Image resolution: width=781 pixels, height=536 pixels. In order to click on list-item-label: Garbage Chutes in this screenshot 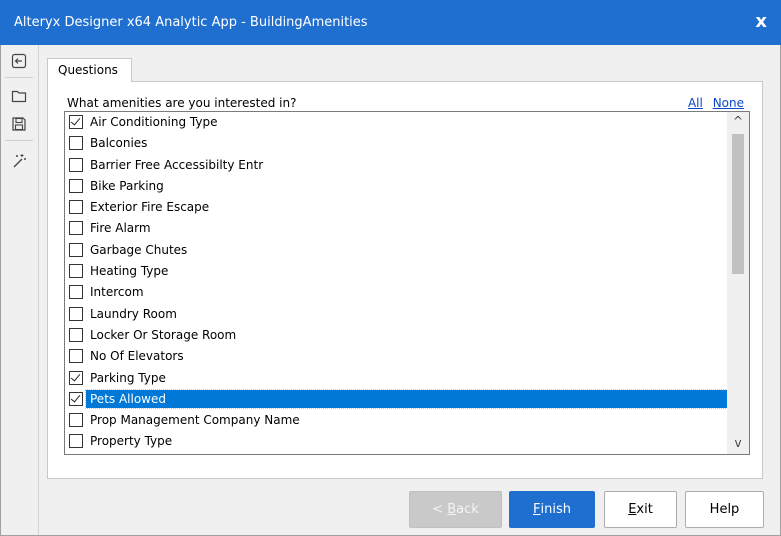, I will do `click(139, 249)`.